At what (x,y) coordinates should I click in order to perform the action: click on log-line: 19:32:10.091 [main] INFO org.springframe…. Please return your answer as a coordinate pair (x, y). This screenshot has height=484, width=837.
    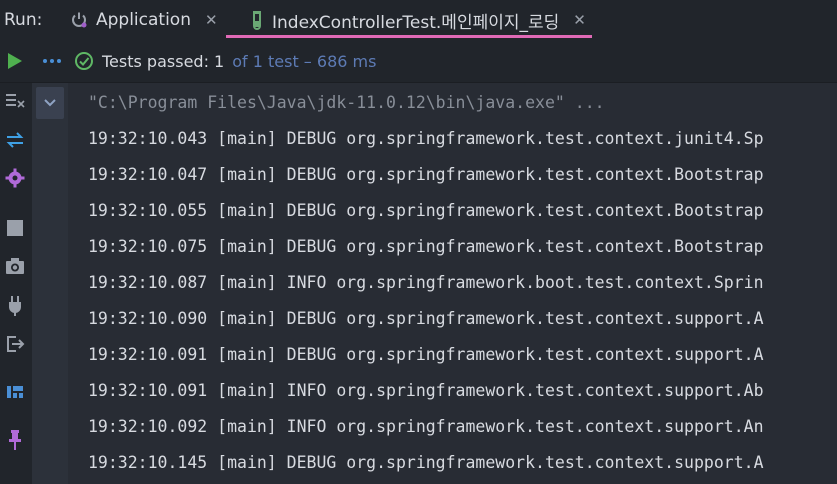
    Looking at the image, I should click on (426, 390).